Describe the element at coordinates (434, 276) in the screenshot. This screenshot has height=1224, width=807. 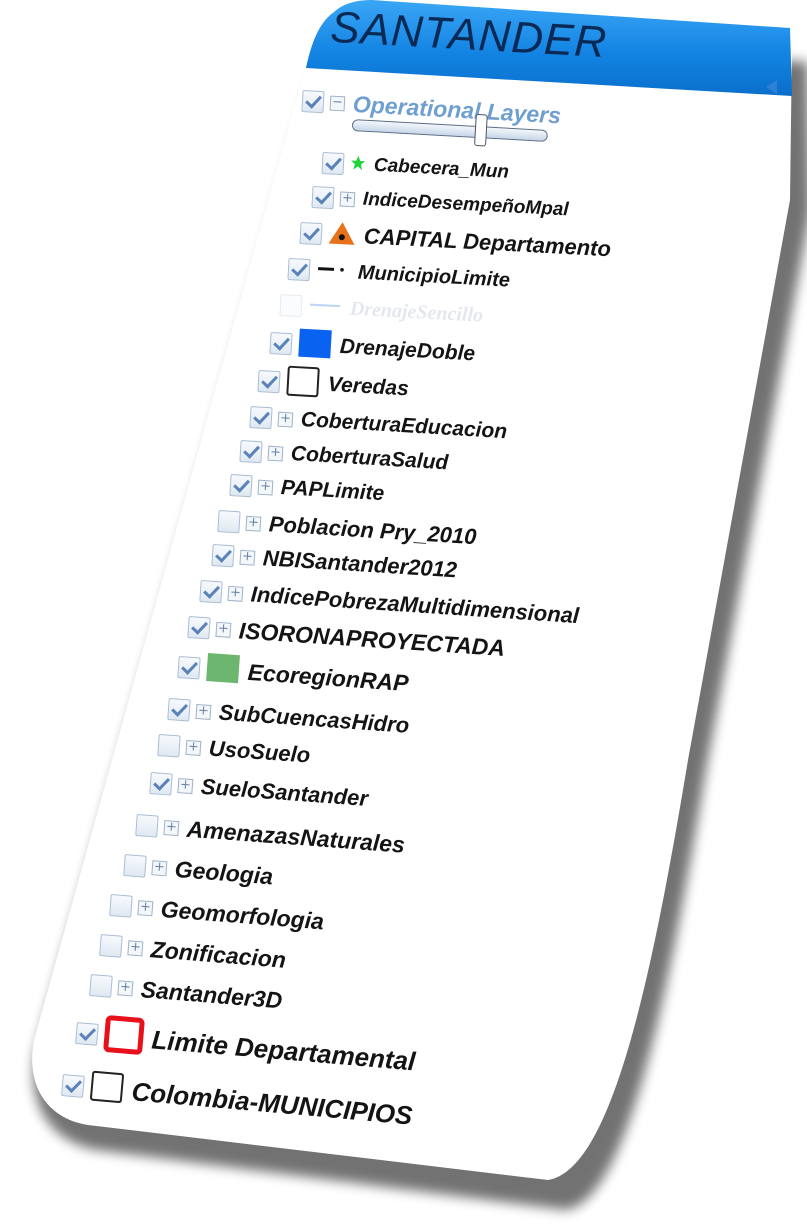
I see `layer-label: MunicipioLimite` at that location.